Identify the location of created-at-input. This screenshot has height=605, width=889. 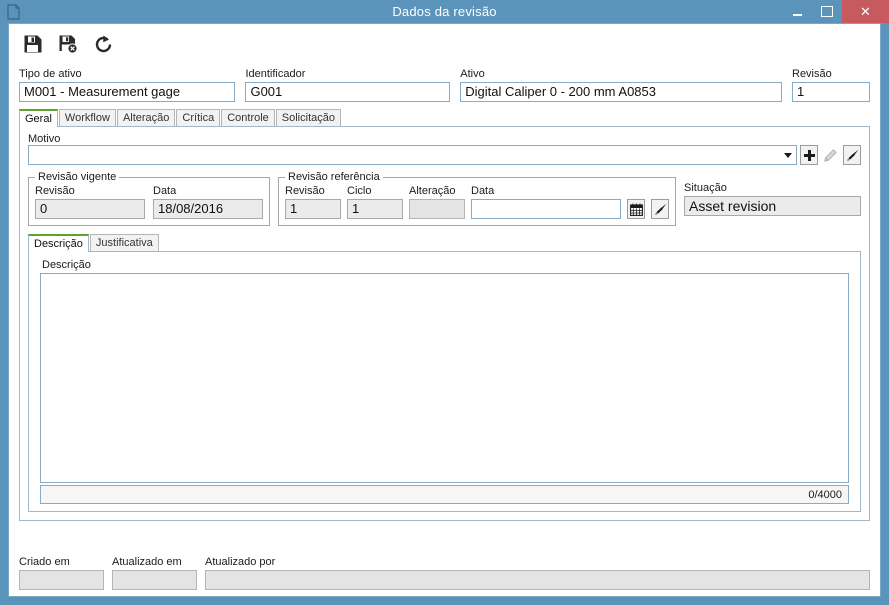
(61, 580).